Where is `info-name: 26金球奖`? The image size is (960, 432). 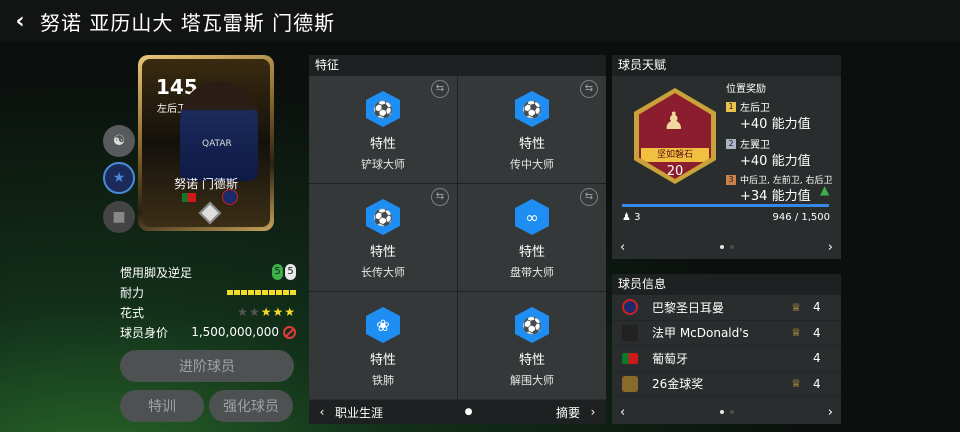 info-name: 26金球奖 is located at coordinates (678, 384).